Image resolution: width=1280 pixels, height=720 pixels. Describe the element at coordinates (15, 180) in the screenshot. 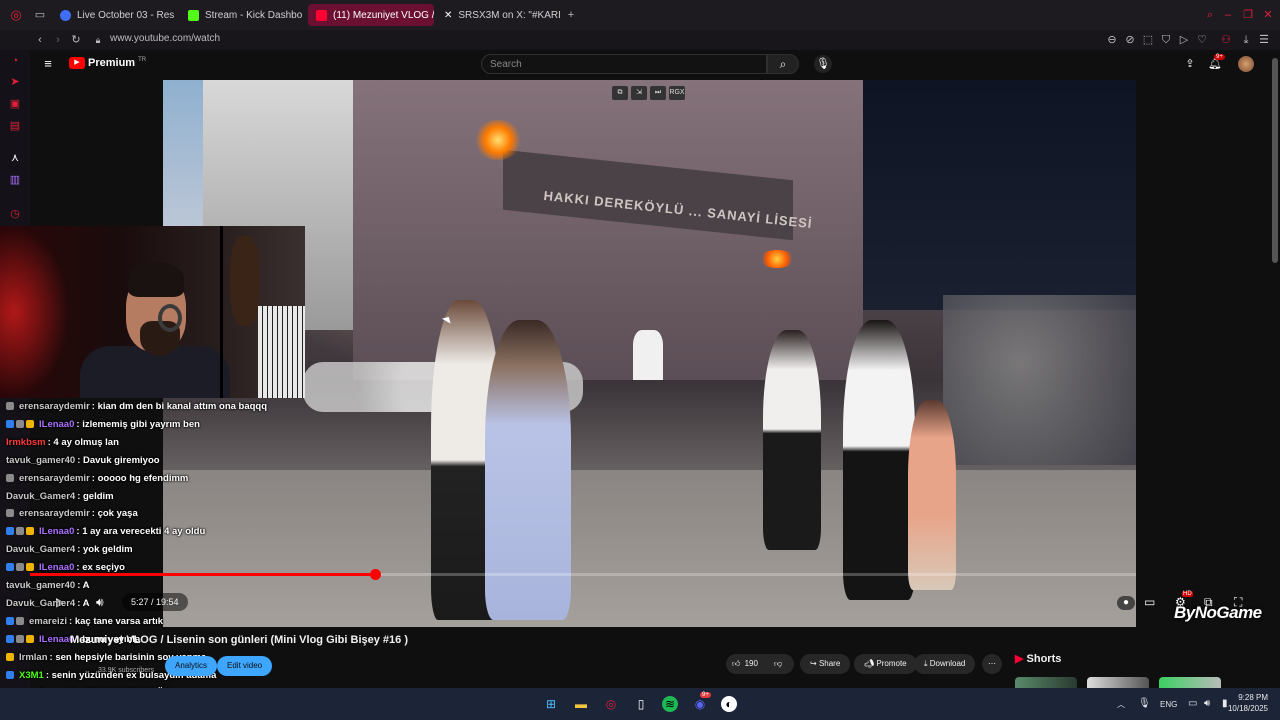

I see `twitch-icon: ▥` at that location.